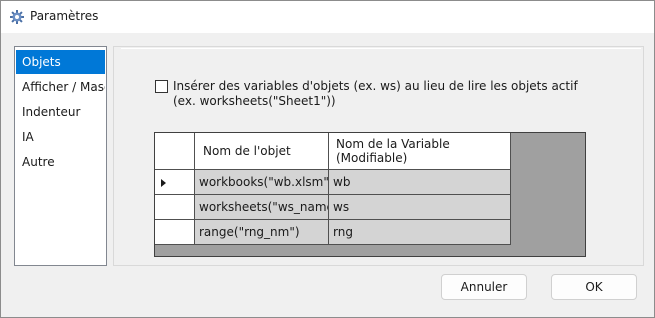 This screenshot has width=655, height=318. I want to click on nav-item-indenteur: Indenteur, so click(60, 112).